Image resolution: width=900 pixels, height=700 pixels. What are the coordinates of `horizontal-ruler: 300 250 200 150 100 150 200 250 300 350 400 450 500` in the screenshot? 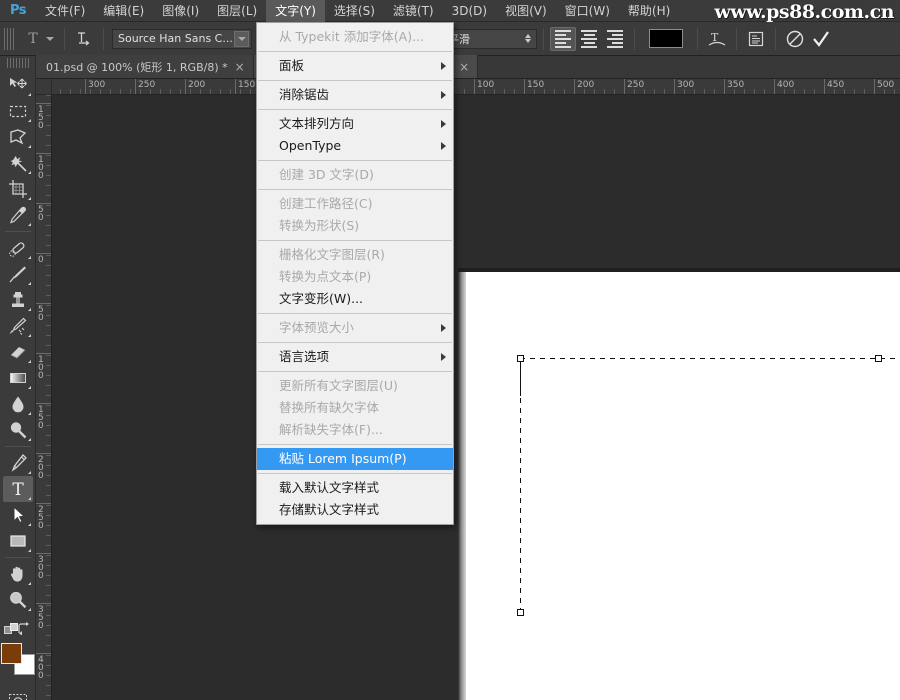 It's located at (476, 87).